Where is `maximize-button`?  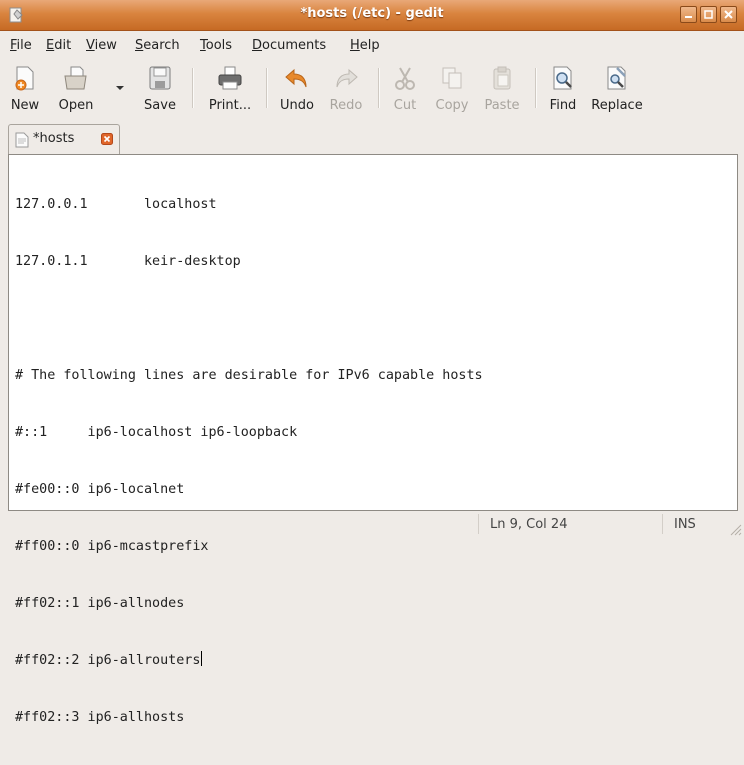 maximize-button is located at coordinates (708, 14).